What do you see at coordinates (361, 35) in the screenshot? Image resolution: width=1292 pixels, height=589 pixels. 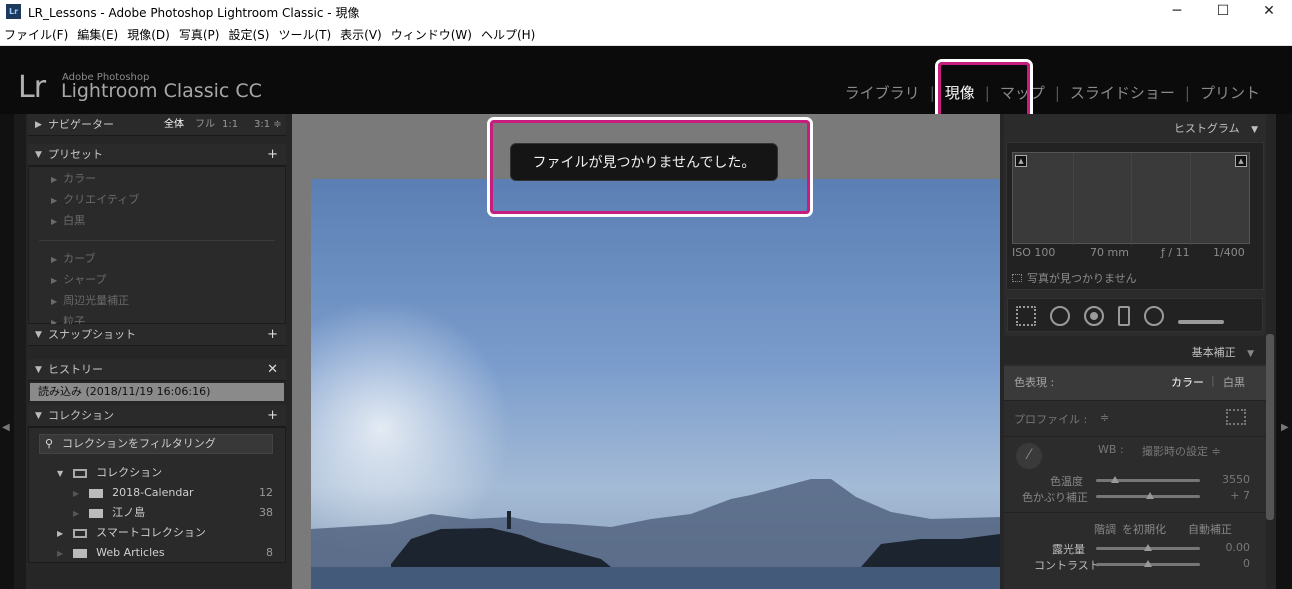 I see `menu-view: 表示(V)` at bounding box center [361, 35].